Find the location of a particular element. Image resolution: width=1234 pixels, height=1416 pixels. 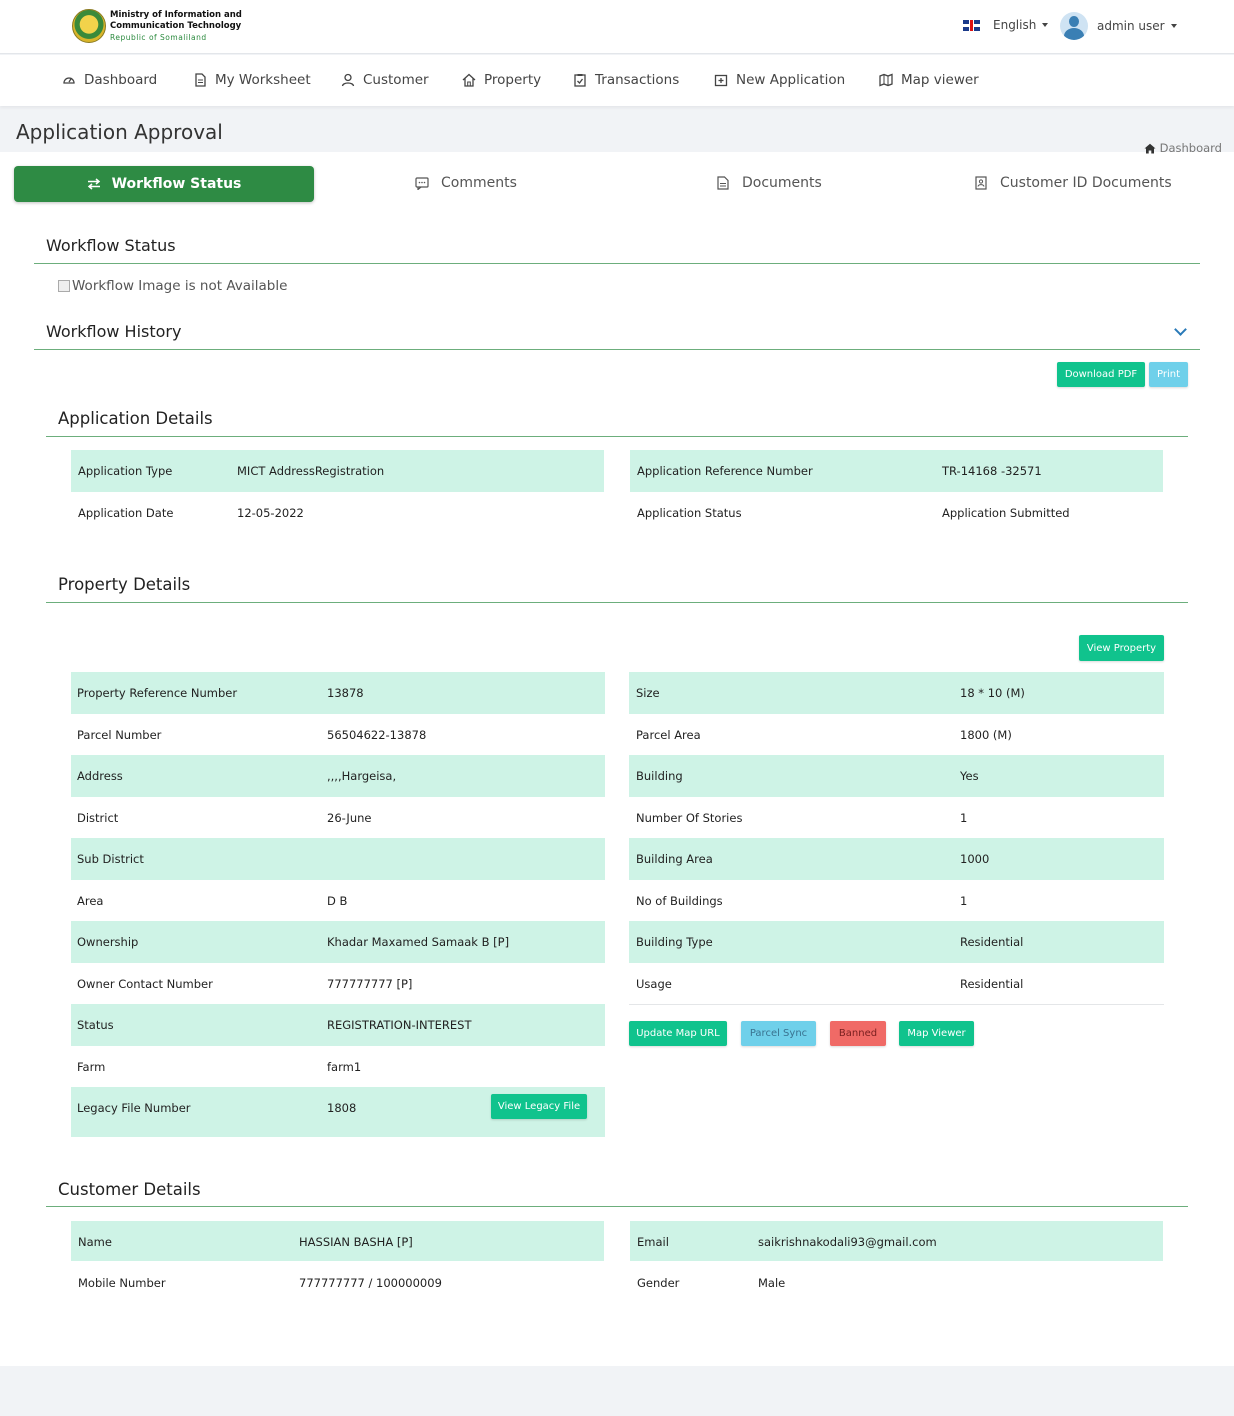

nav-label: Customer is located at coordinates (396, 80).